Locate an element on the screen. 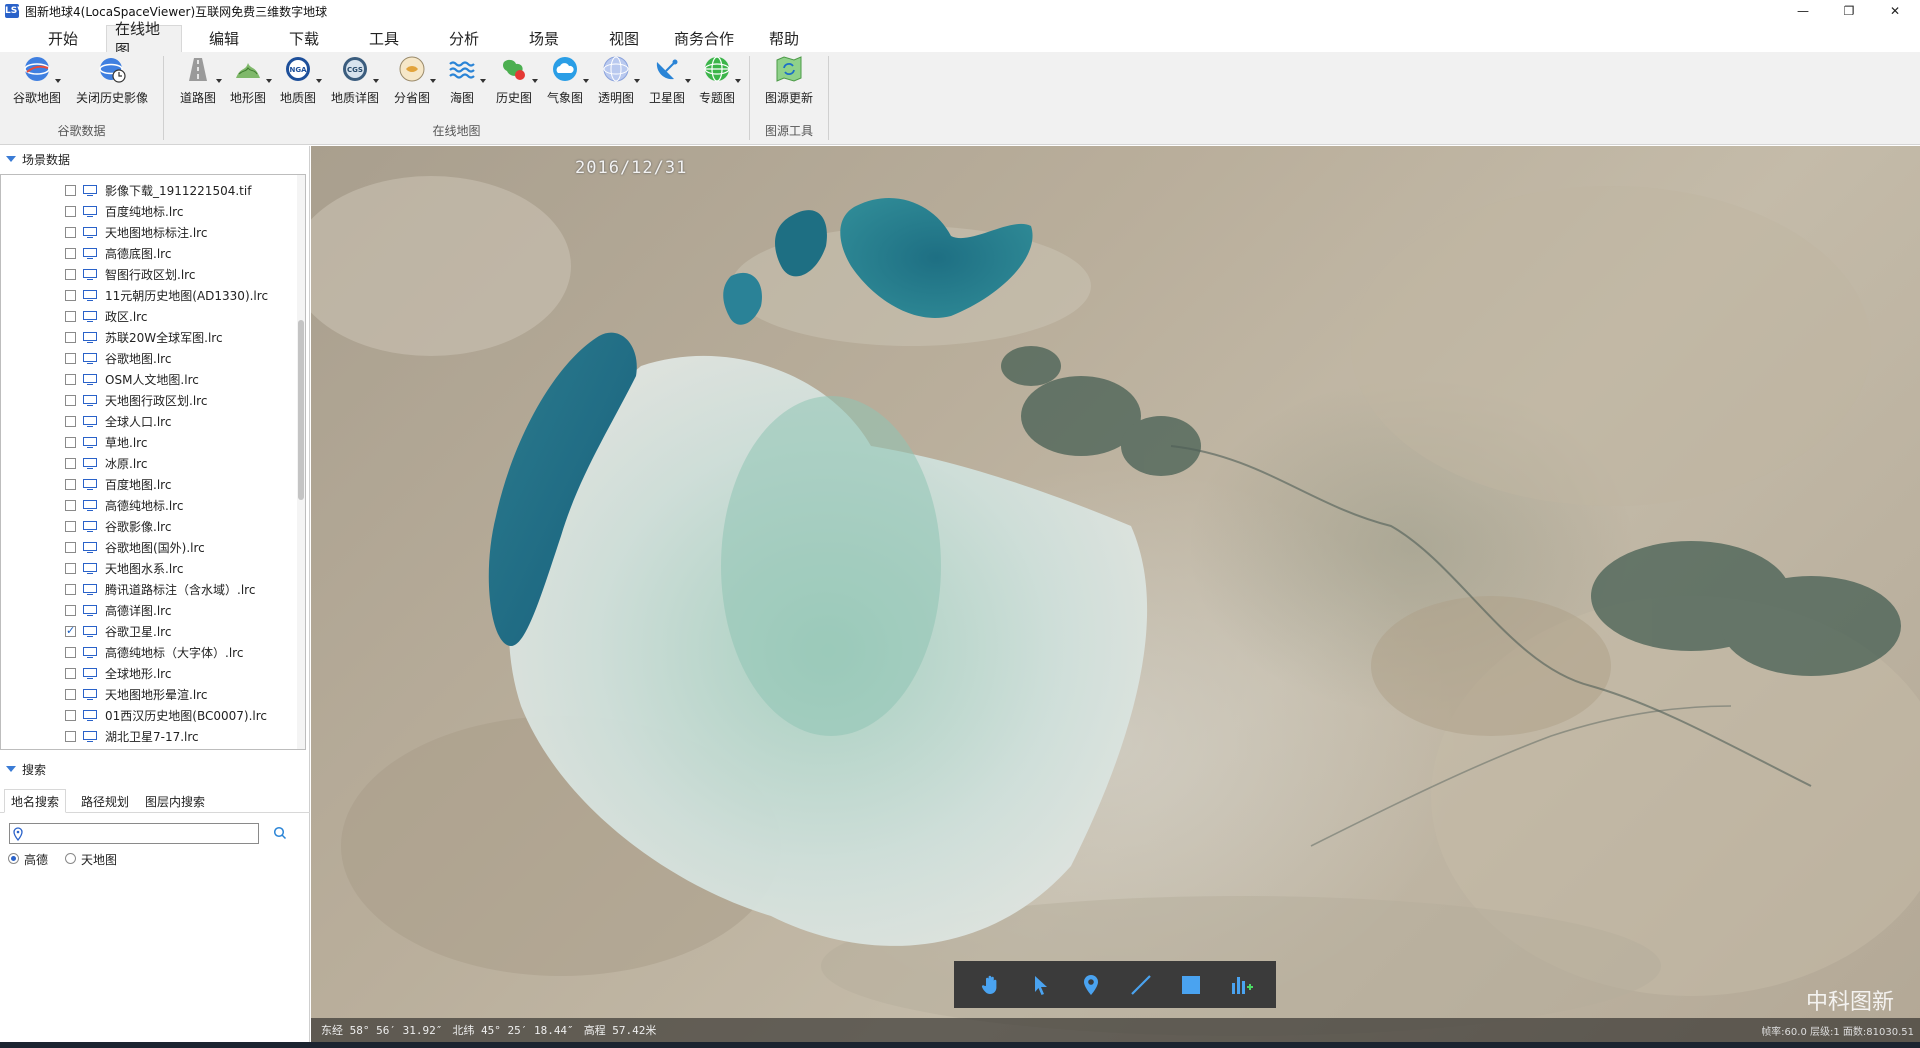 Image resolution: width=1920 pixels, height=1048 pixels. draw-rectangle-button is located at coordinates (1191, 984).